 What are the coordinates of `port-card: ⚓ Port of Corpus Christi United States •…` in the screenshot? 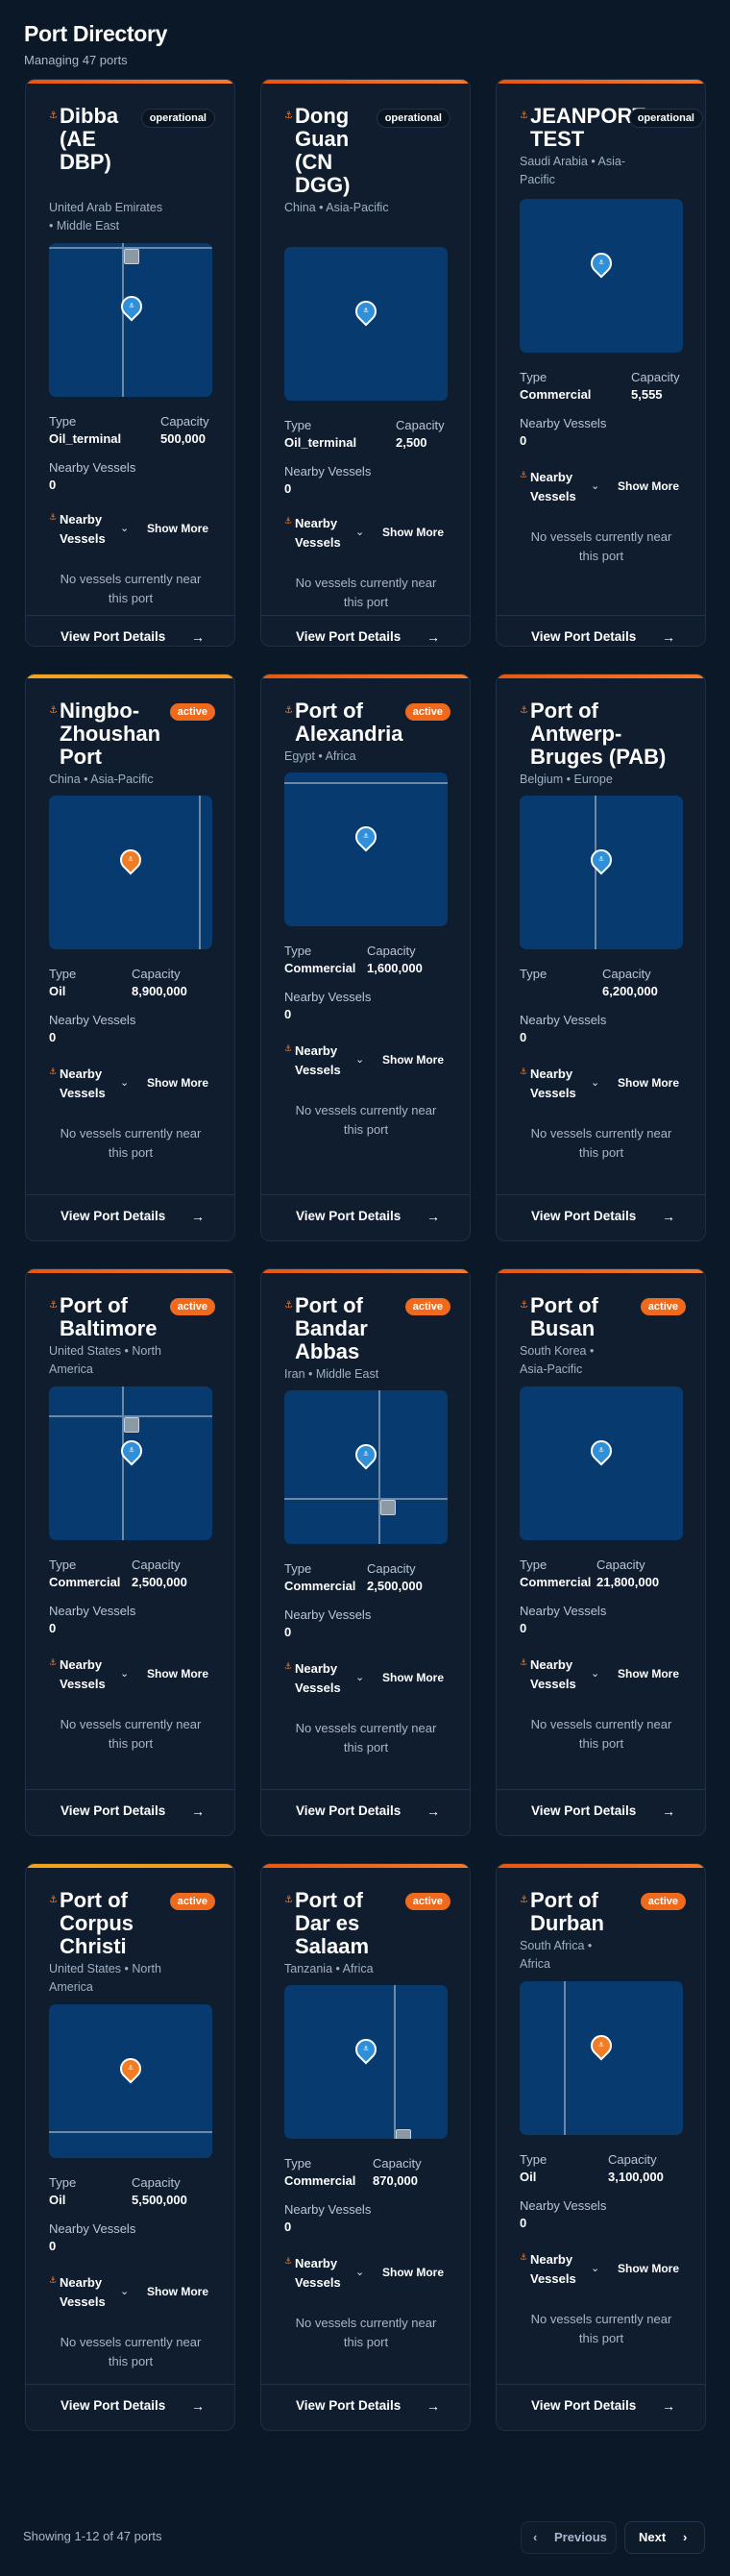 It's located at (130, 2147).